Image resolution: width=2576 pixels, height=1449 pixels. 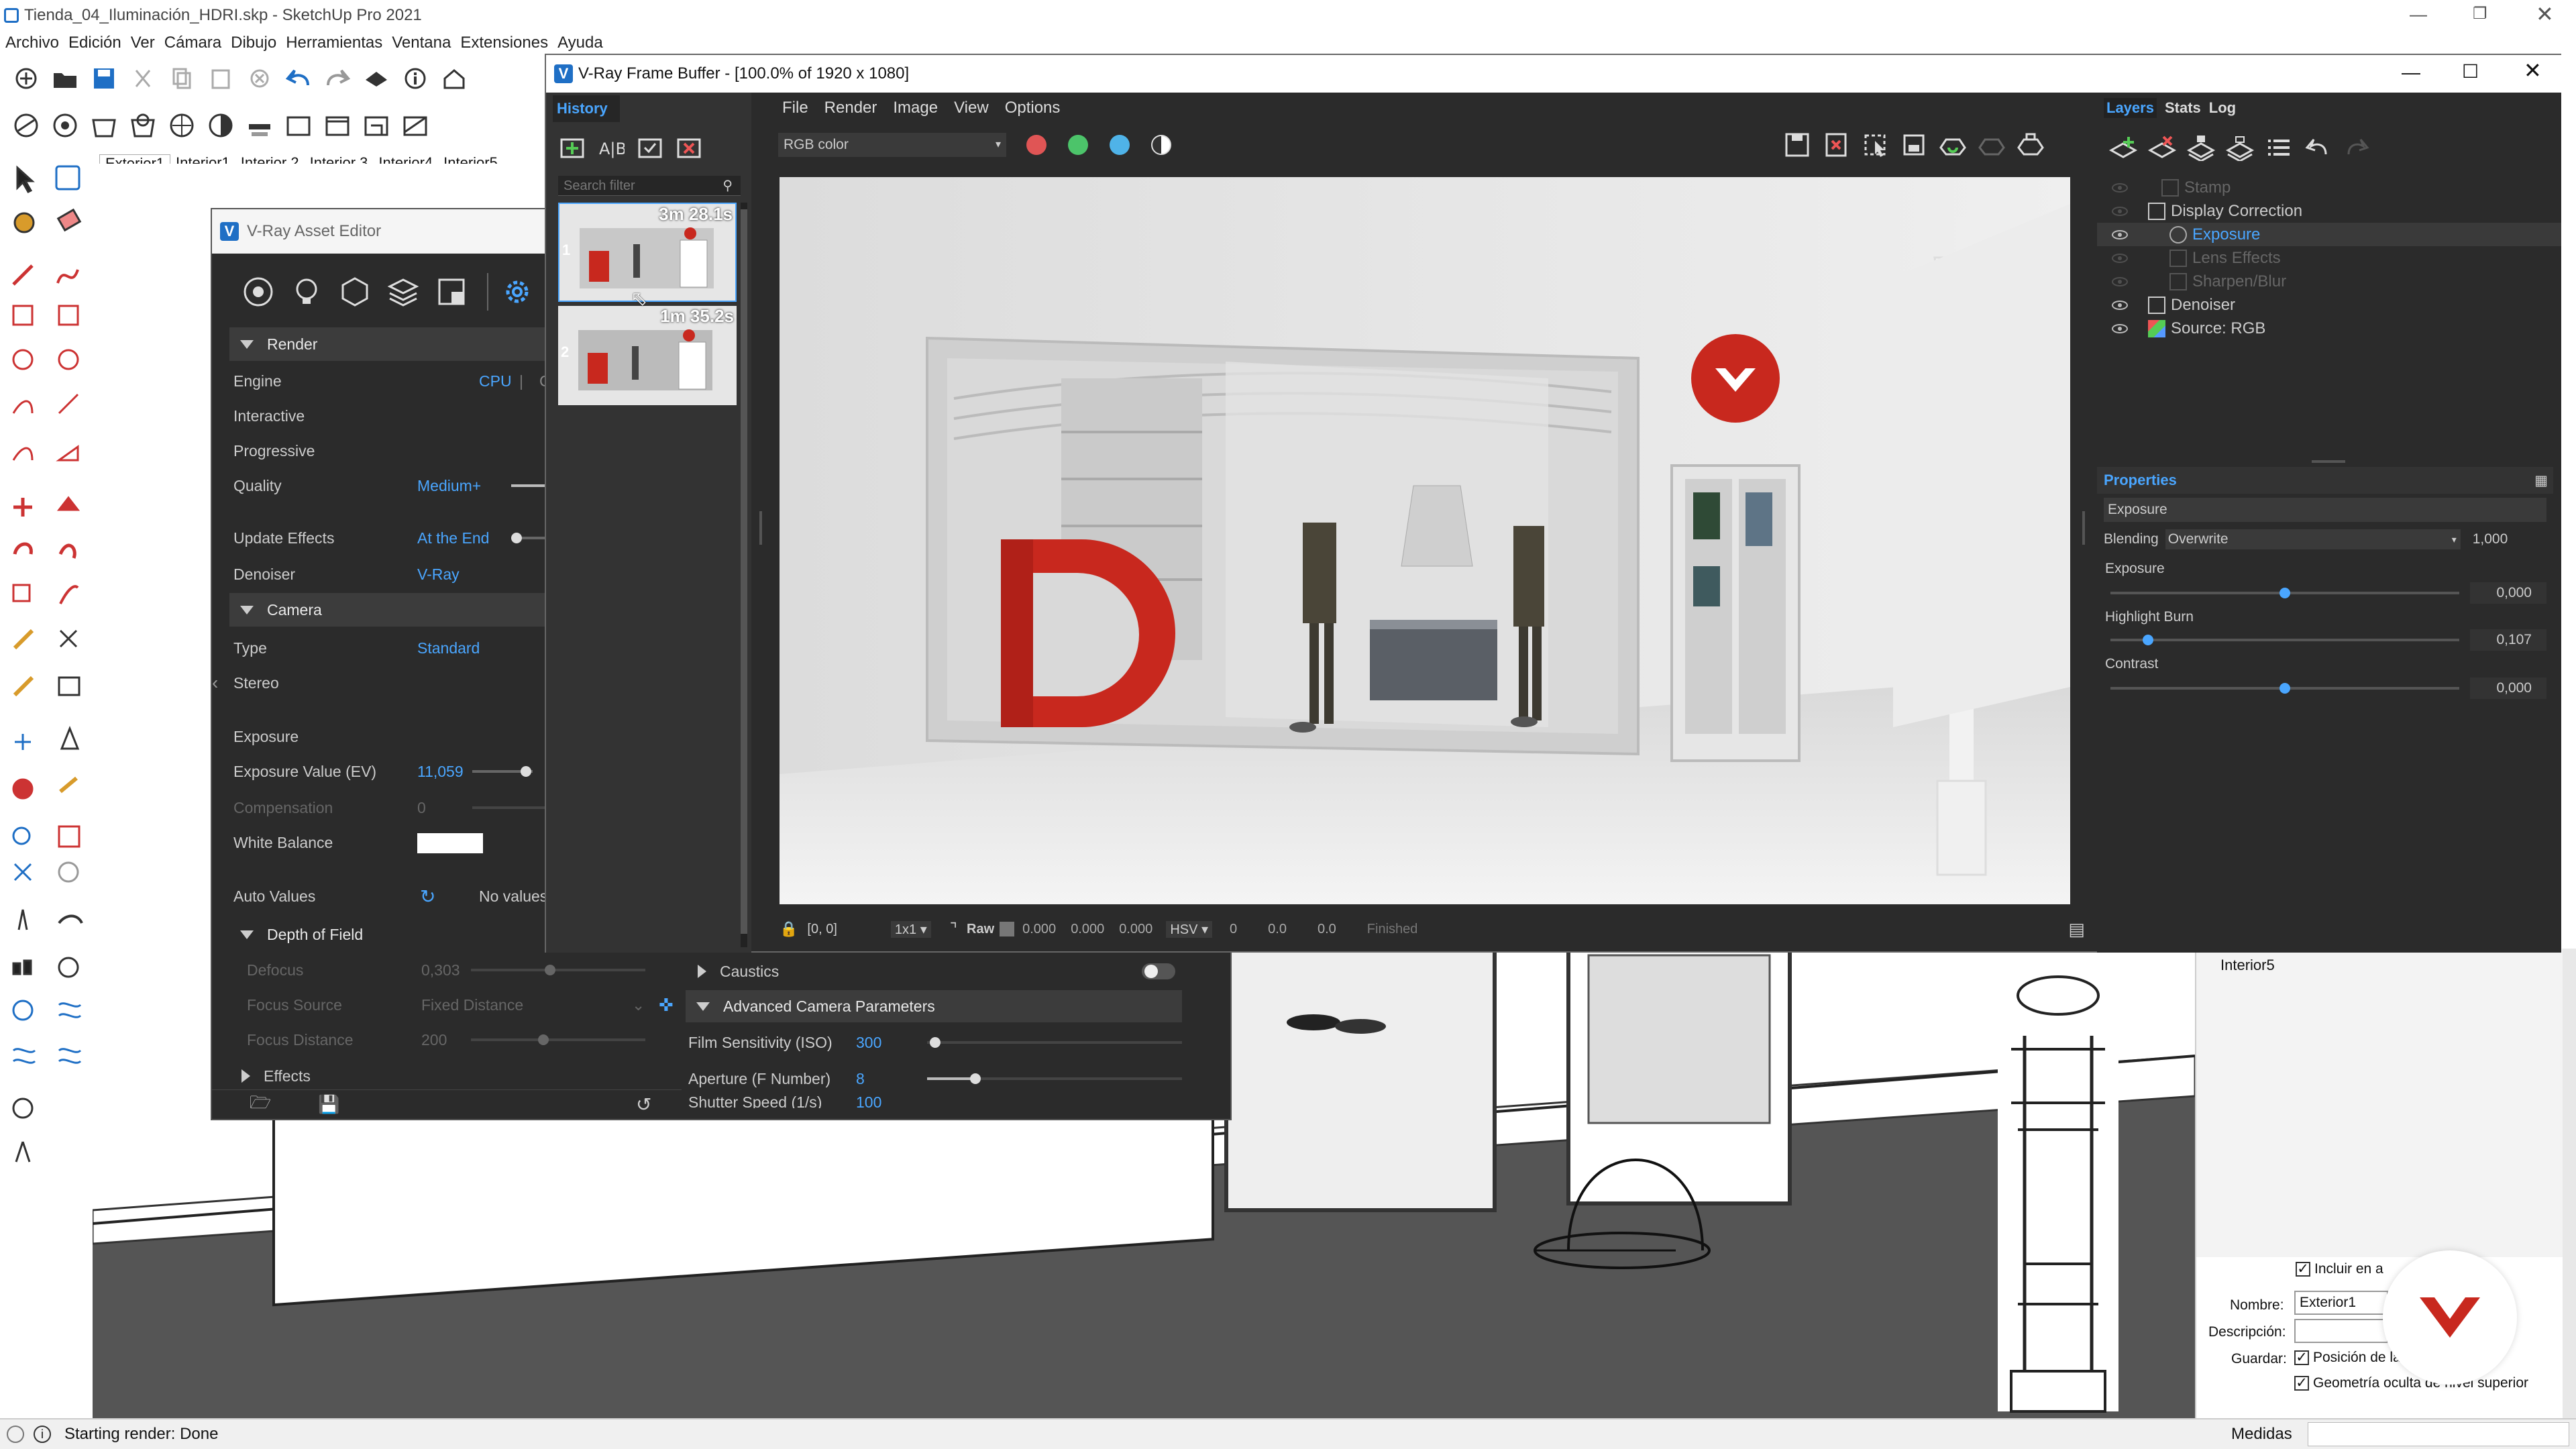 What do you see at coordinates (376, 78) in the screenshot?
I see `print-icon` at bounding box center [376, 78].